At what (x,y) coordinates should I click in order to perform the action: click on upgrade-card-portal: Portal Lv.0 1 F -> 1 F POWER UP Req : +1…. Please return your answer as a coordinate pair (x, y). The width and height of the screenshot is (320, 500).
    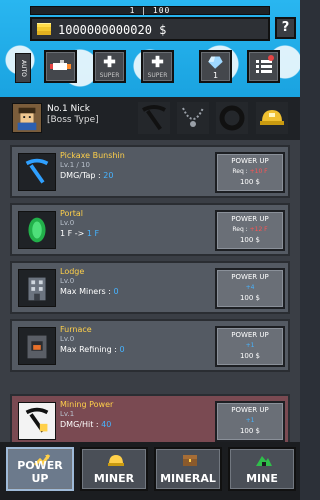
    Looking at the image, I should click on (150, 229).